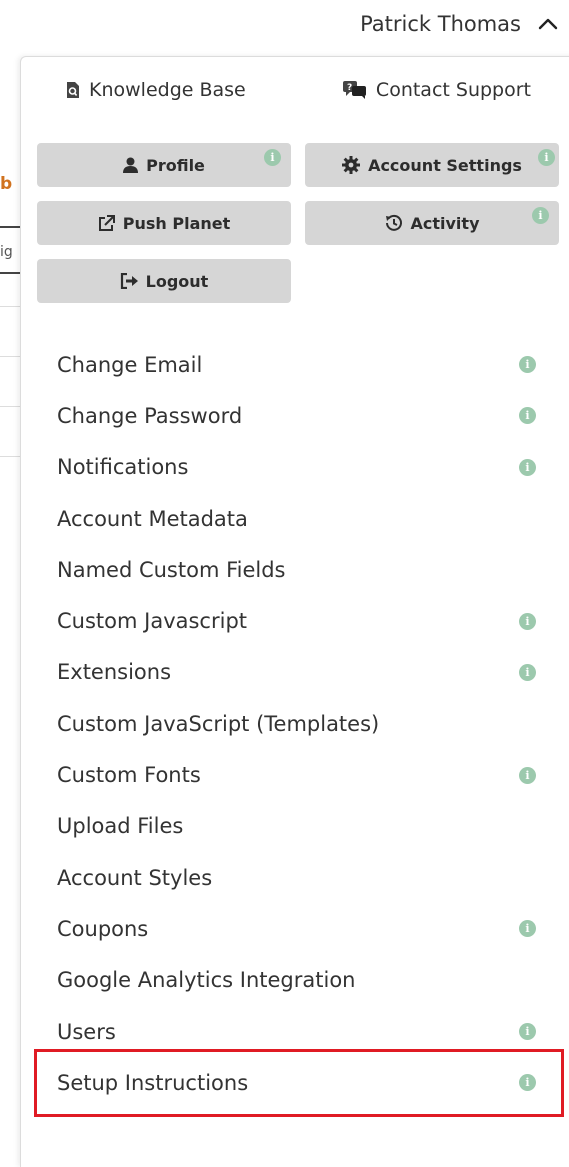 Image resolution: width=569 pixels, height=1167 pixels. What do you see at coordinates (206, 980) in the screenshot?
I see `menu-item-label: Google Analytics Integration` at bounding box center [206, 980].